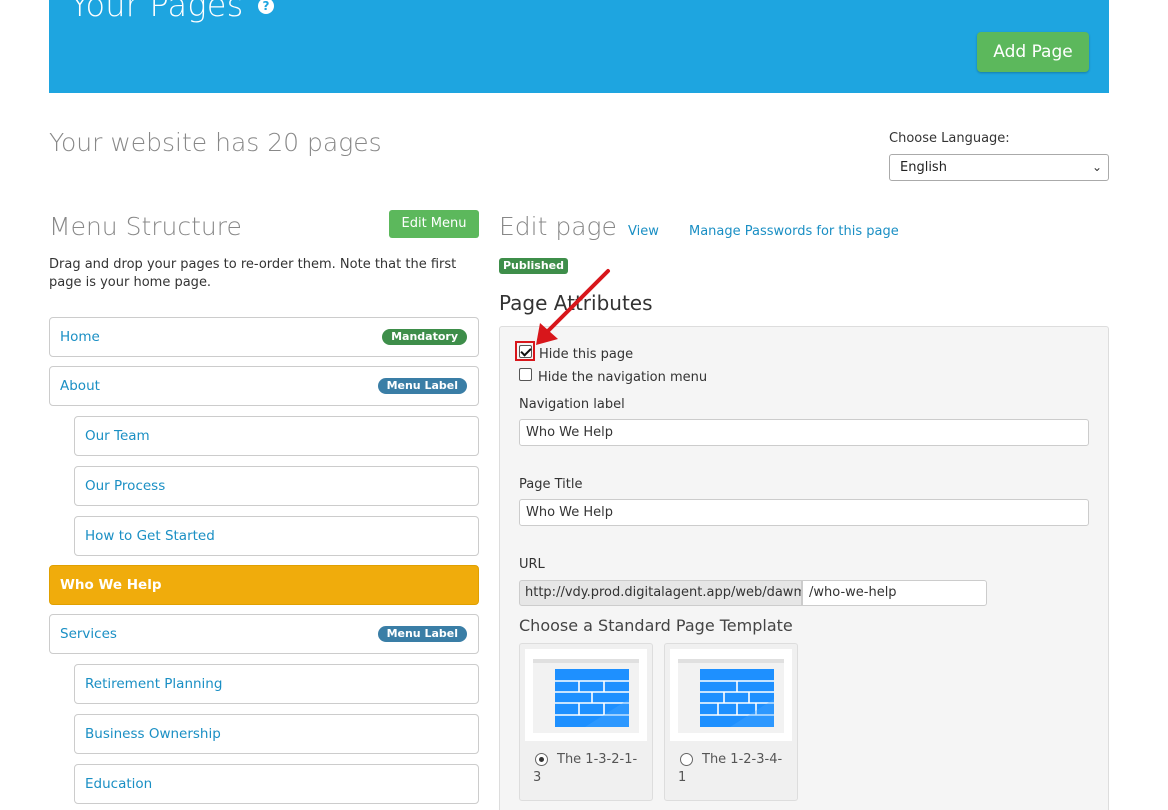  Describe the element at coordinates (656, 625) in the screenshot. I see `template-heading: Choose a Standard Page Template` at that location.